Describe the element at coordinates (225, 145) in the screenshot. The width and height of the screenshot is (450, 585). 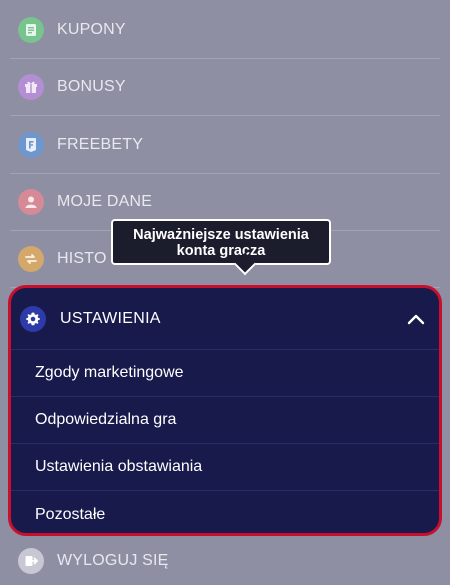
I see `menu-item-freebety: FREEBETY` at that location.